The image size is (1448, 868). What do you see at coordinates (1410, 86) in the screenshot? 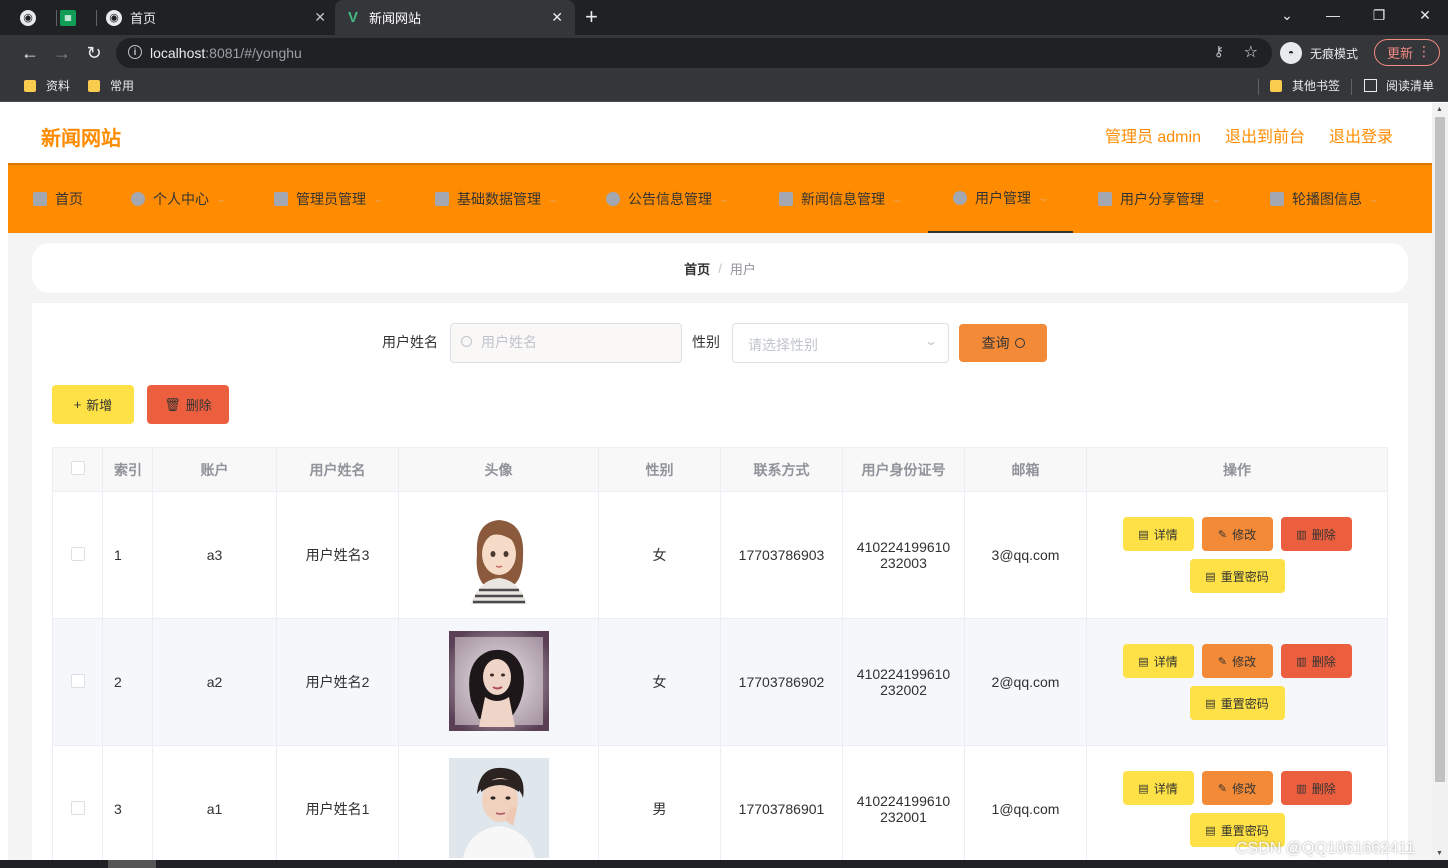
I see `bookmark-label: 阅读清单` at bounding box center [1410, 86].